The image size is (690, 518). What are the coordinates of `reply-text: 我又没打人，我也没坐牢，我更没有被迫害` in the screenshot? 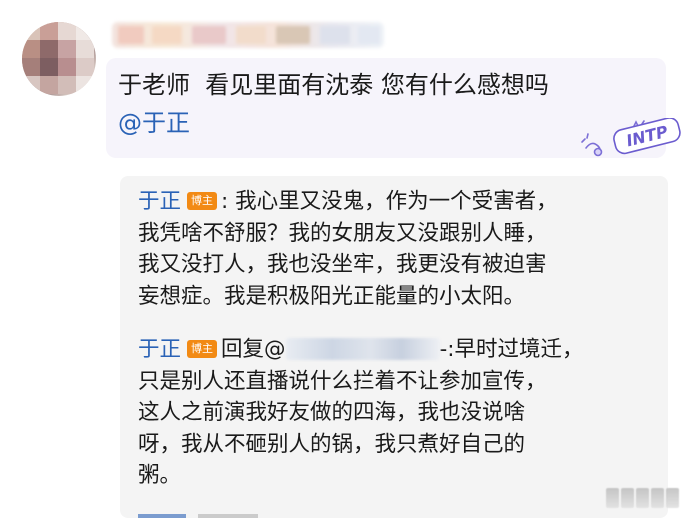 It's located at (342, 264).